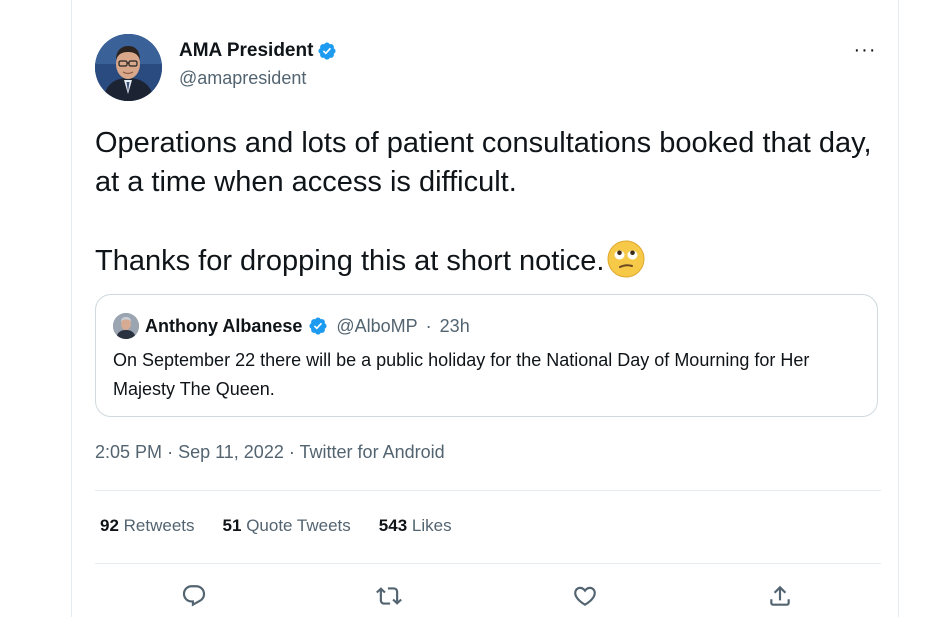  I want to click on more-options-button: ···, so click(865, 50).